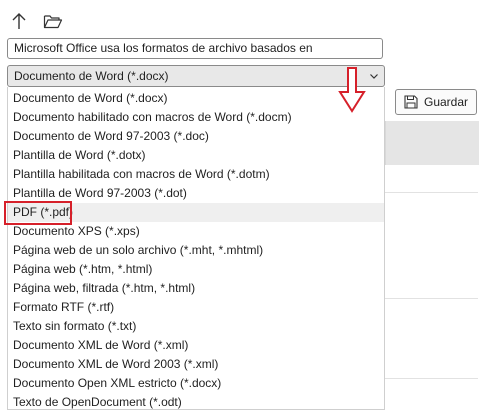 This screenshot has width=486, height=410. I want to click on file-type-selected: Documento de Word (*.docx), so click(91, 76).